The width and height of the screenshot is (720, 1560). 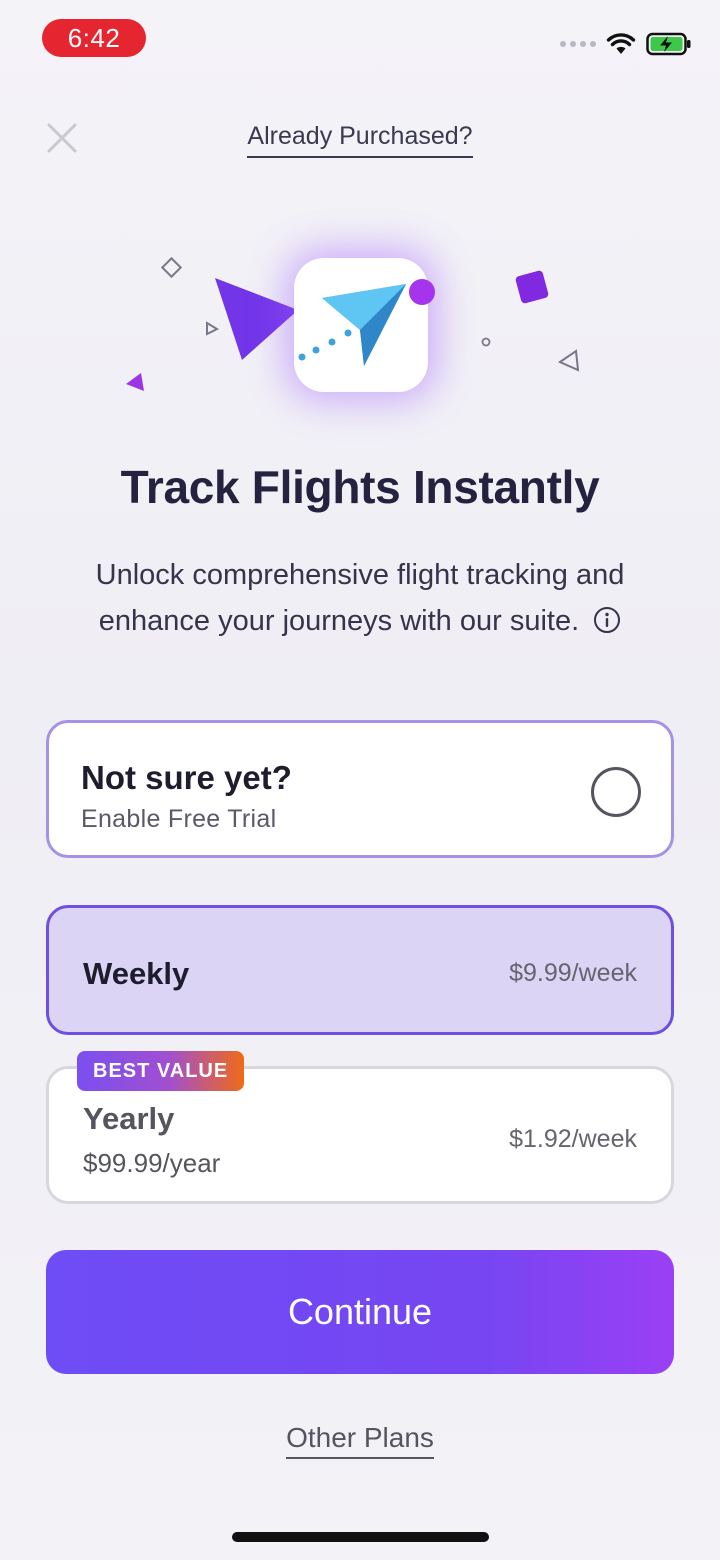 What do you see at coordinates (135, 382) in the screenshot?
I see `purple-small-triangle-shape` at bounding box center [135, 382].